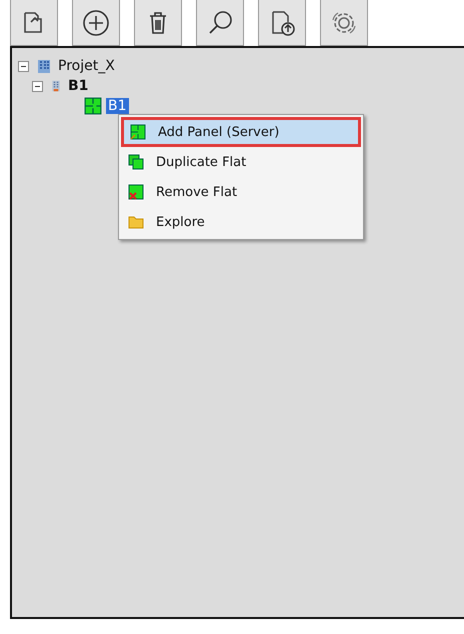 The height and width of the screenshot is (634, 464). Describe the element at coordinates (241, 192) in the screenshot. I see `menu-item: Remove Flat` at that location.